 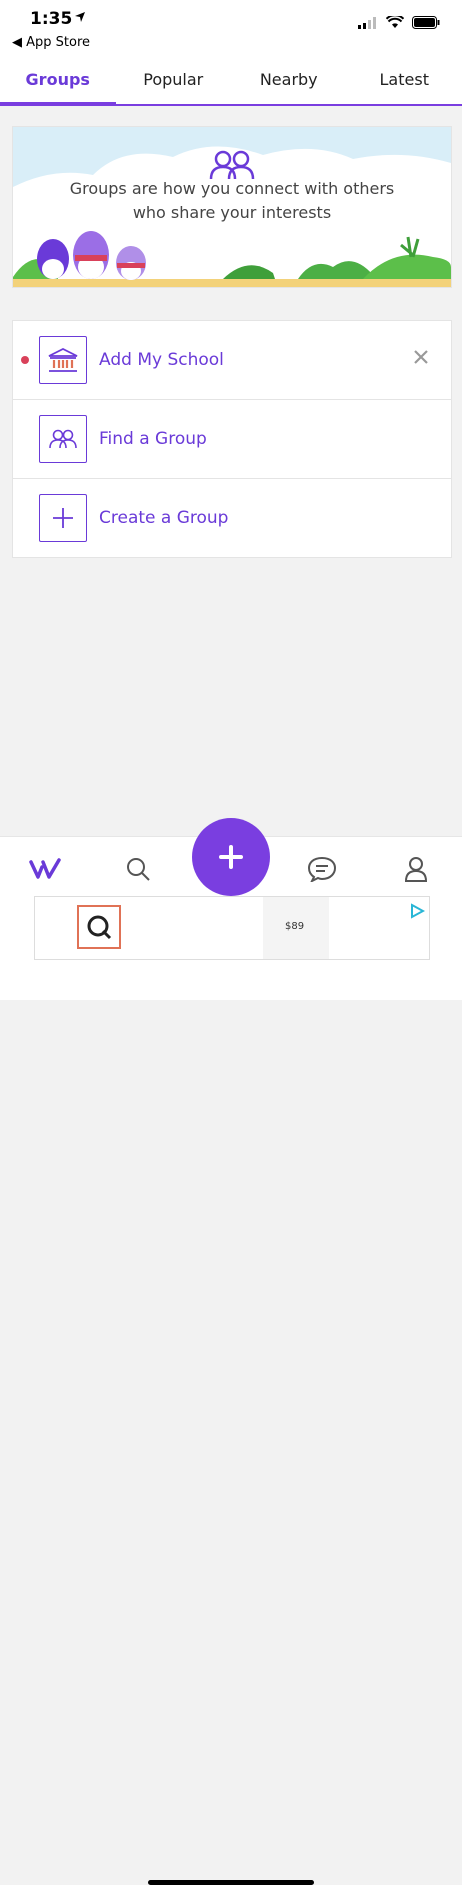 What do you see at coordinates (51, 19) in the screenshot?
I see `status-time: 1:35` at bounding box center [51, 19].